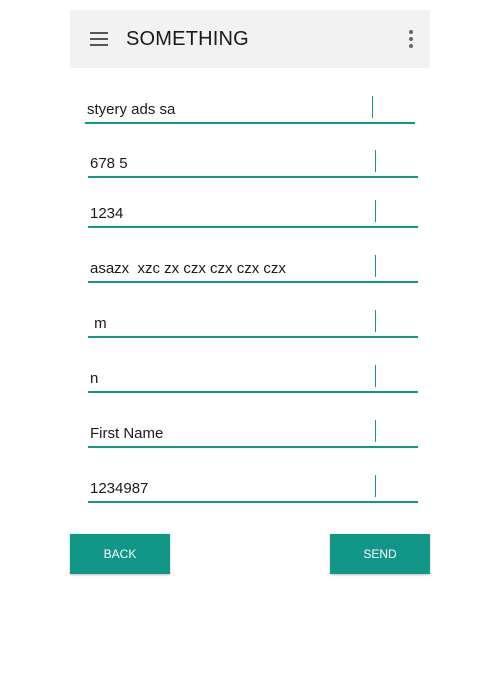 This screenshot has height=685, width=481. I want to click on first-name-input, so click(229, 433).